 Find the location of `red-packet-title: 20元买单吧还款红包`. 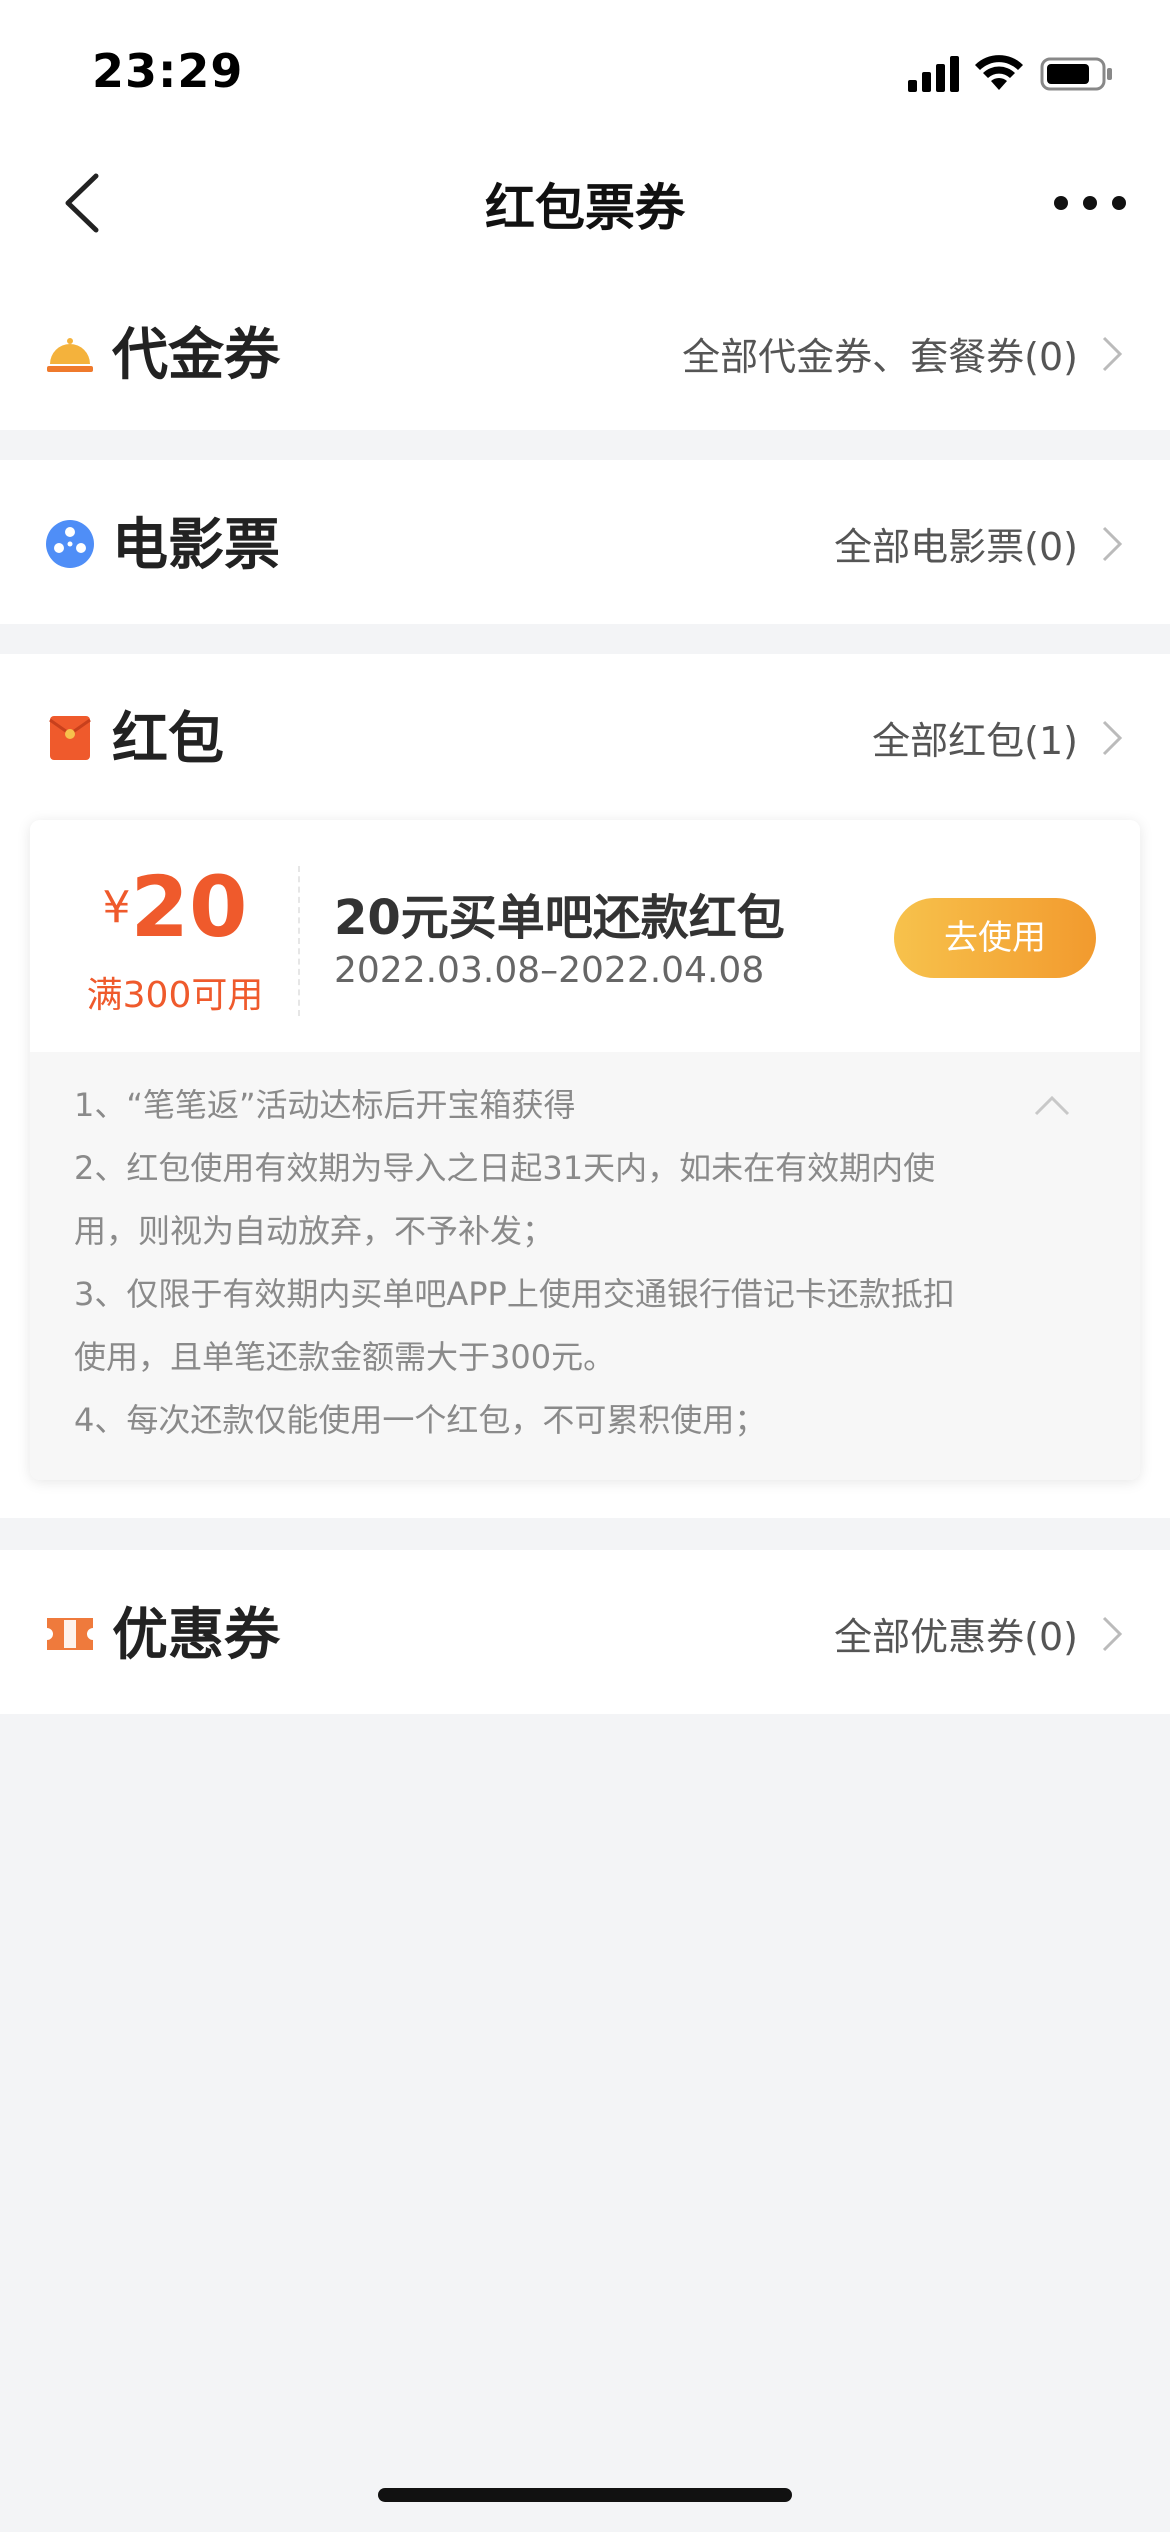

red-packet-title: 20元买单吧还款红包 is located at coordinates (559, 918).